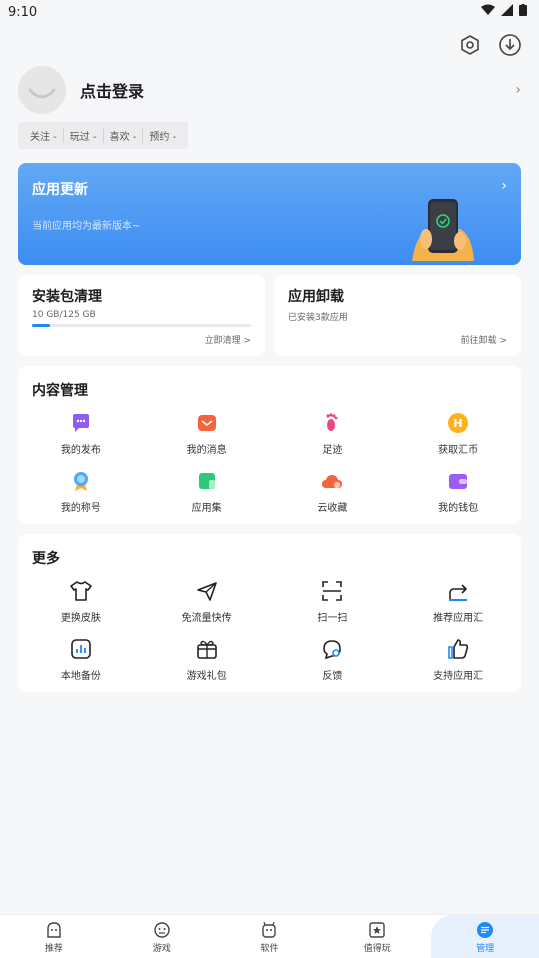 The width and height of the screenshot is (539, 958). I want to click on stat-liked: 喜欢 -, so click(124, 135).